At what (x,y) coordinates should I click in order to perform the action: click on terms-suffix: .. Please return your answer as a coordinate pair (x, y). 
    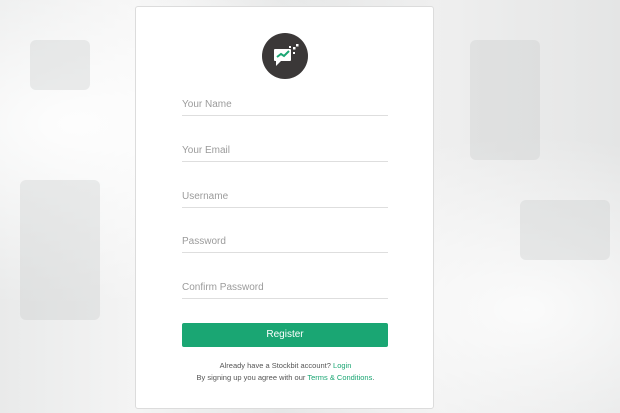
    Looking at the image, I should click on (373, 377).